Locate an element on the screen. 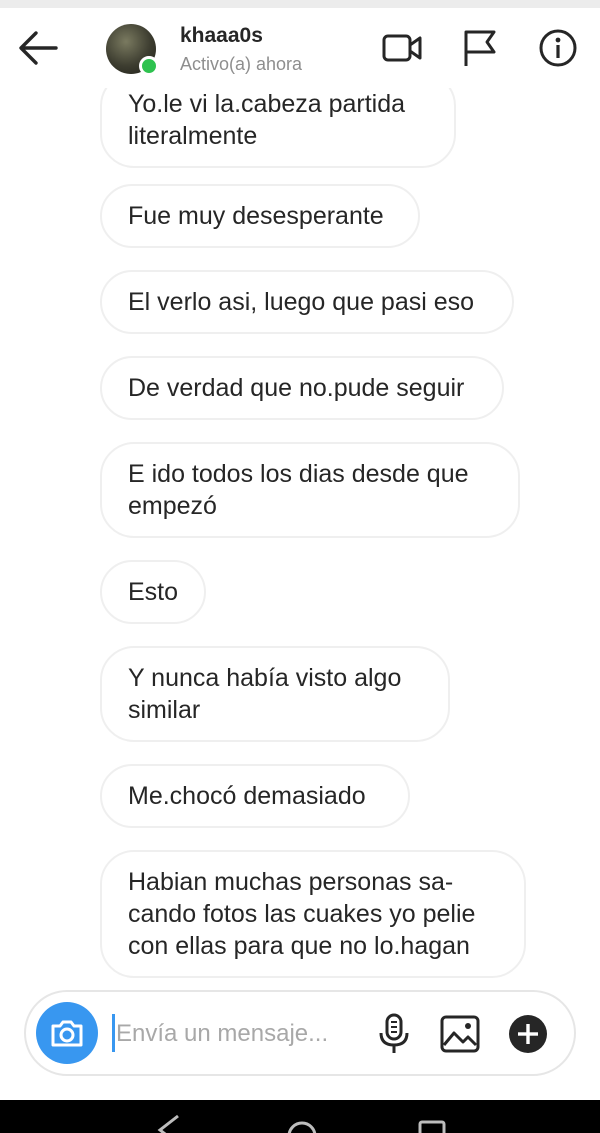  presence-status: Activo(a) ahora is located at coordinates (241, 64).